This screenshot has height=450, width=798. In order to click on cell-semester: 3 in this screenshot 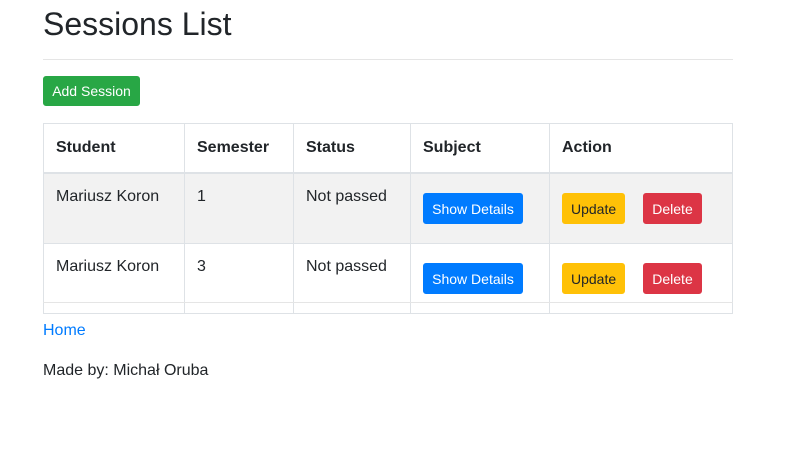, I will do `click(239, 278)`.